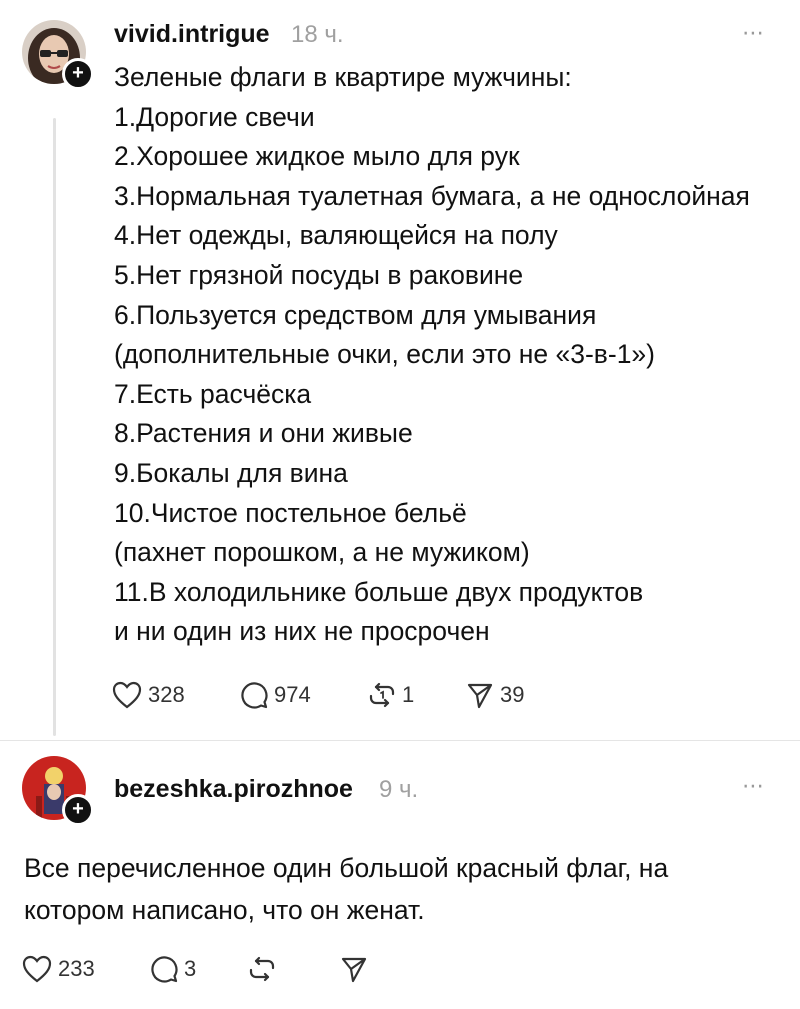  I want to click on username: vivid.intrigue, so click(192, 34).